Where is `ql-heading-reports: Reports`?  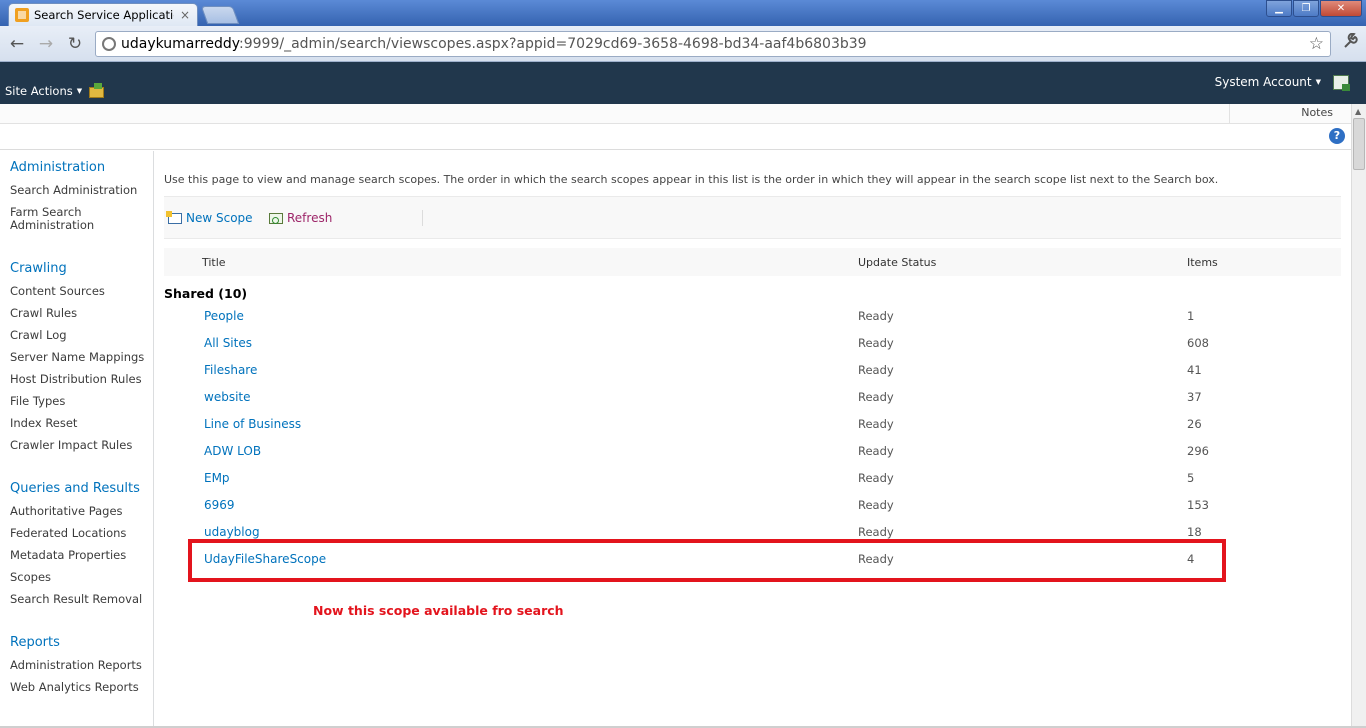 ql-heading-reports: Reports is located at coordinates (35, 642).